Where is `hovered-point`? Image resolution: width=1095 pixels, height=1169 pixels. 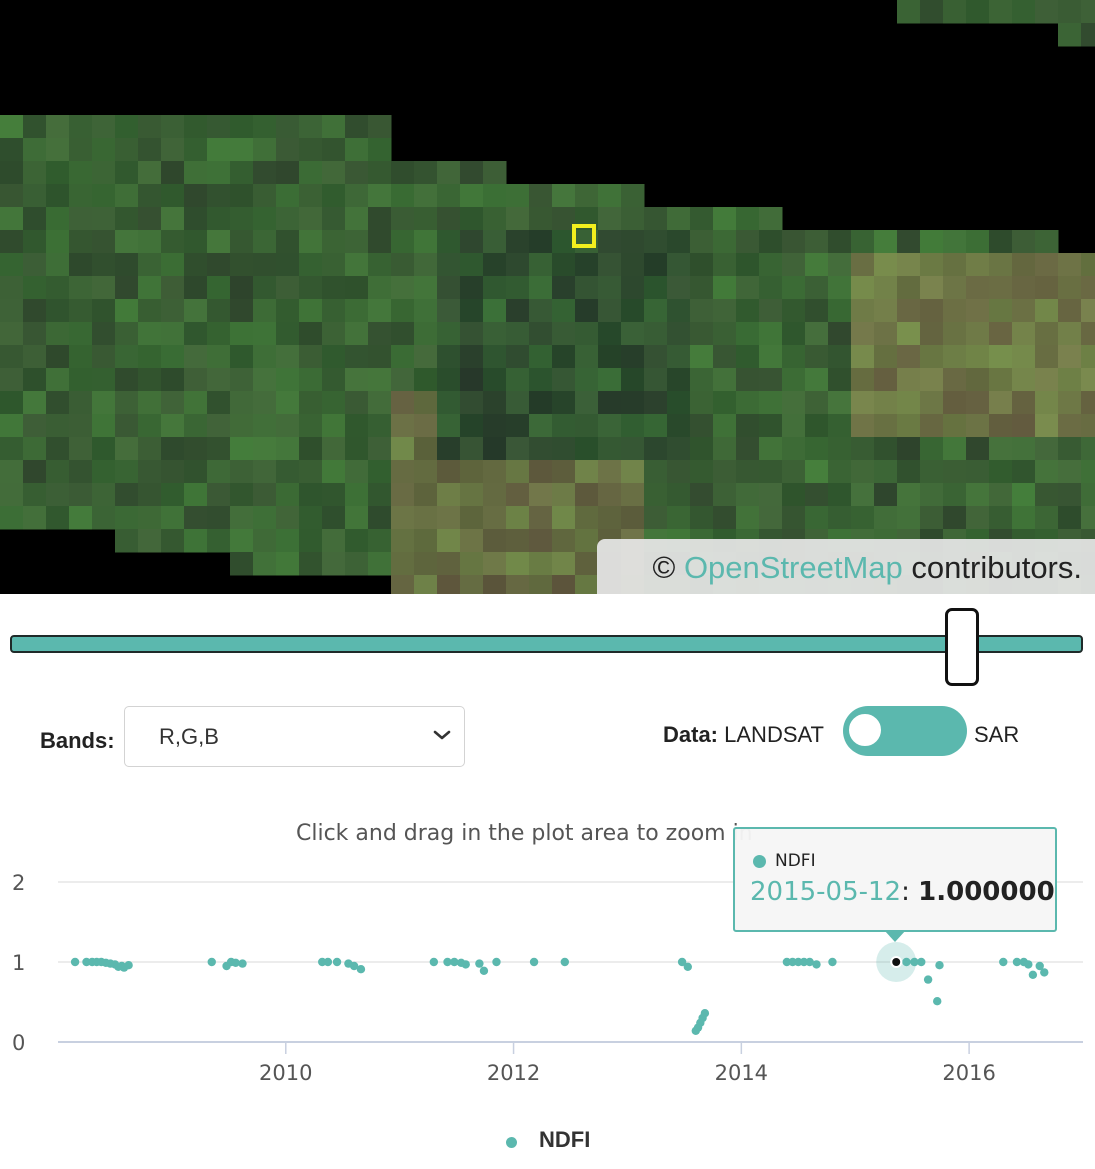
hovered-point is located at coordinates (896, 962).